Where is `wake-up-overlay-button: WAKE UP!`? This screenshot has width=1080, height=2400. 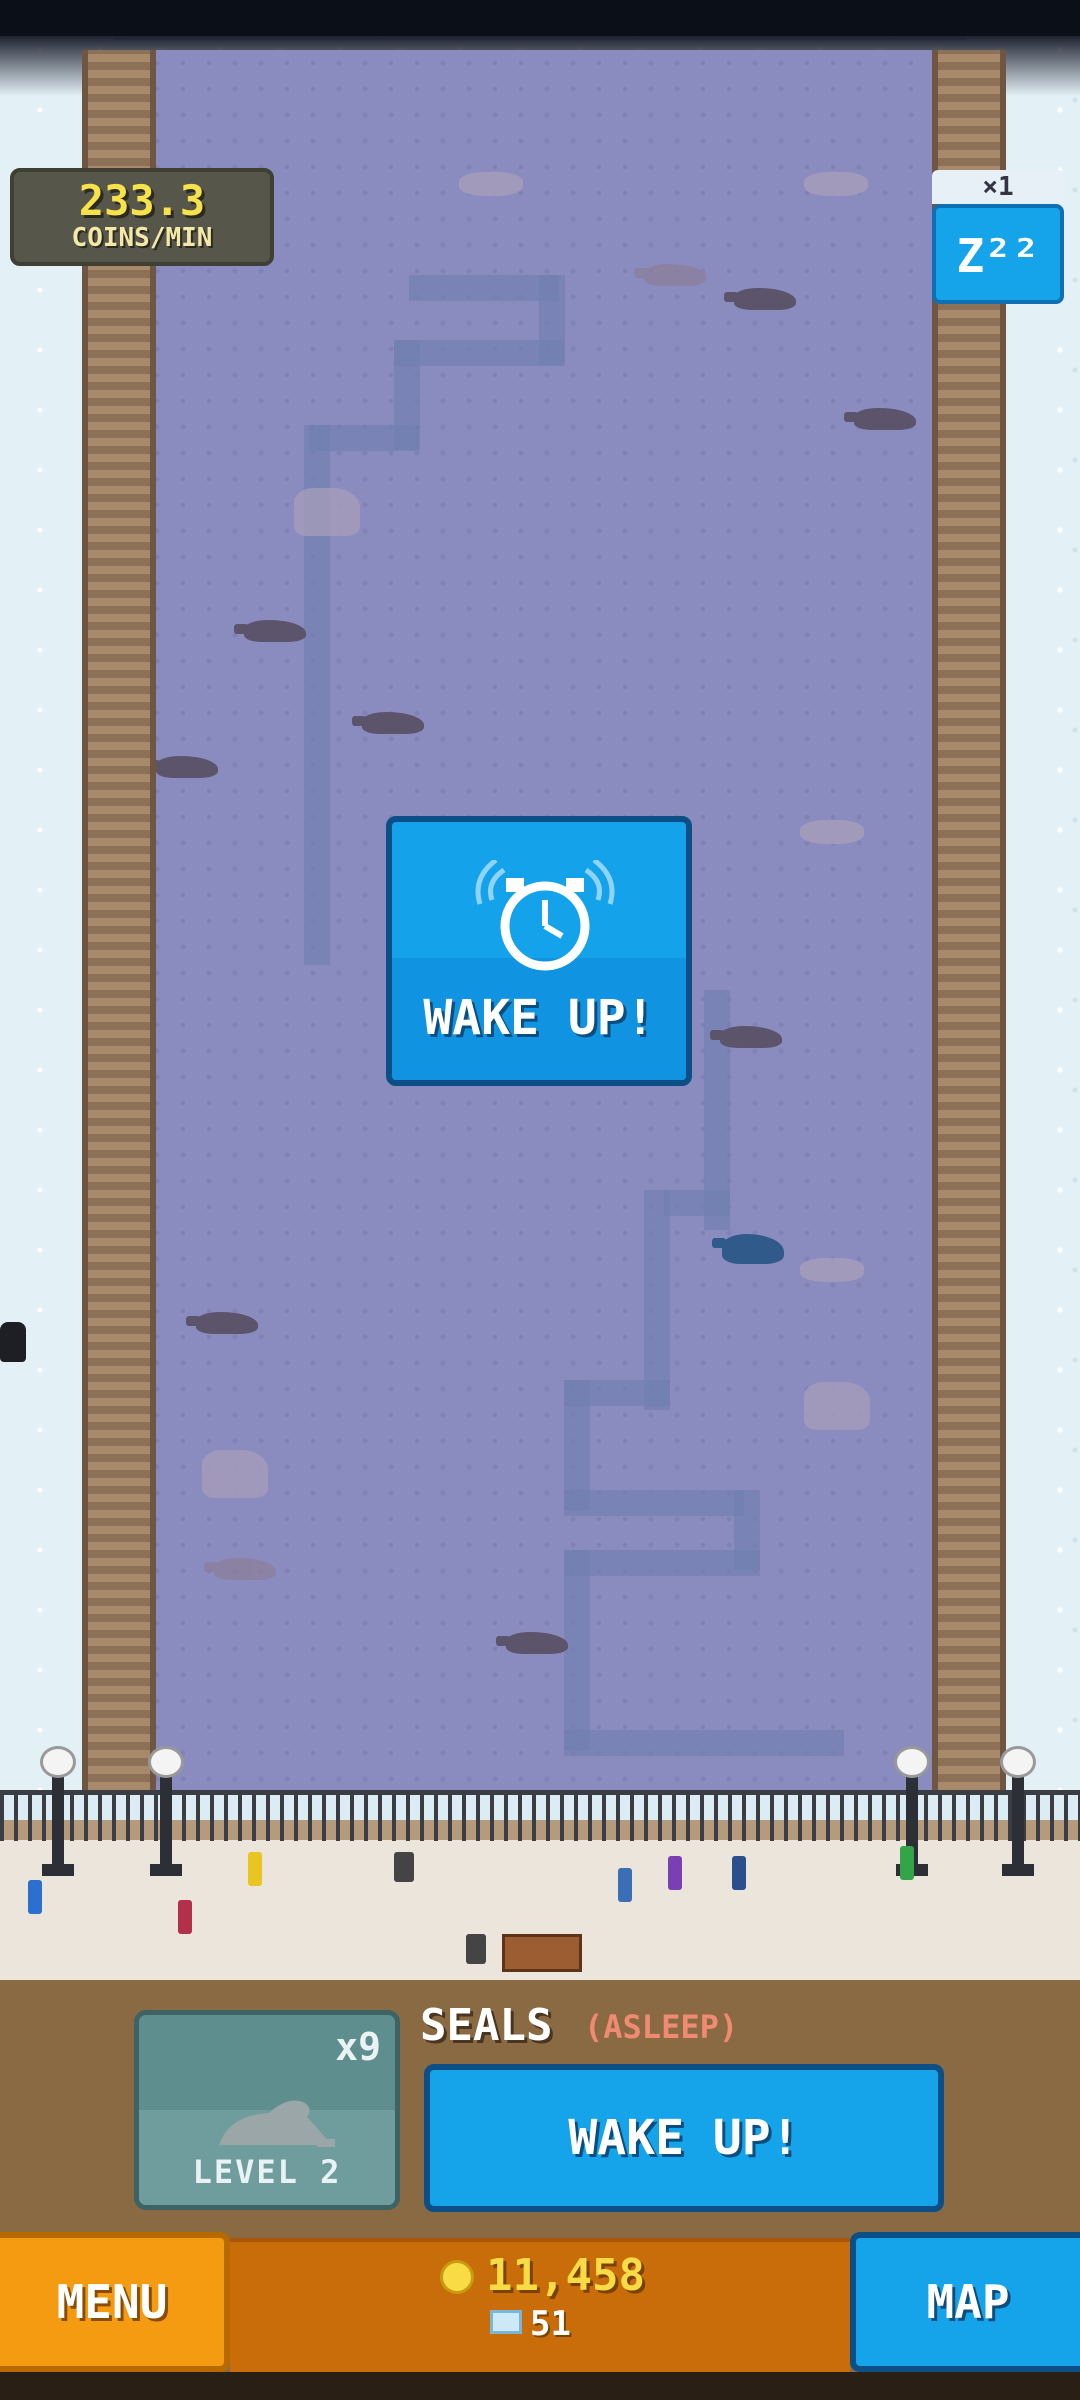
wake-up-overlay-button: WAKE UP! is located at coordinates (539, 951).